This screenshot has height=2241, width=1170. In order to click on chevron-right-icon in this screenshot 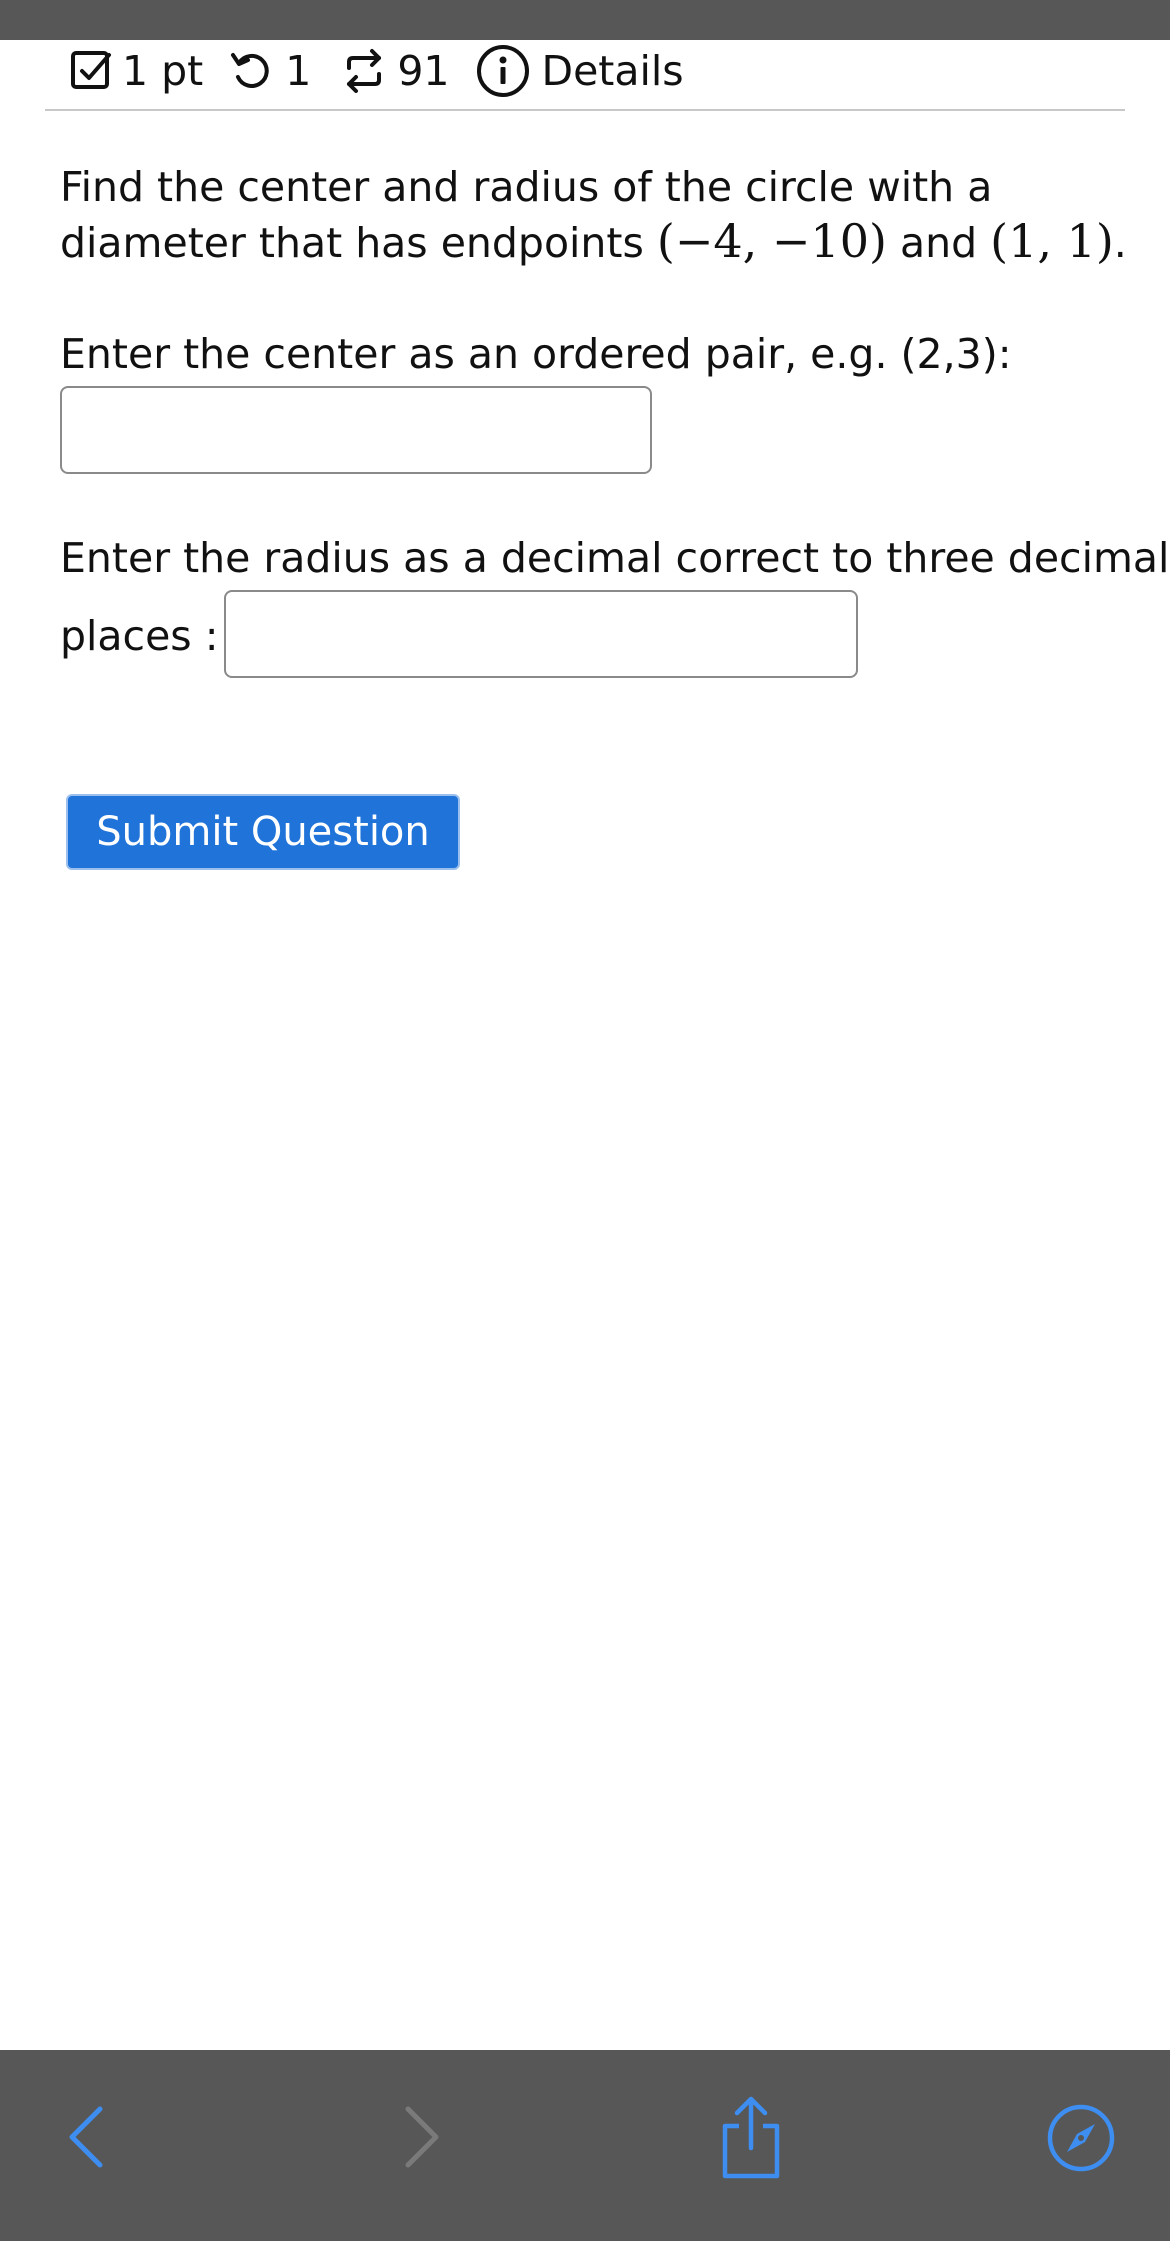, I will do `click(422, 2137)`.